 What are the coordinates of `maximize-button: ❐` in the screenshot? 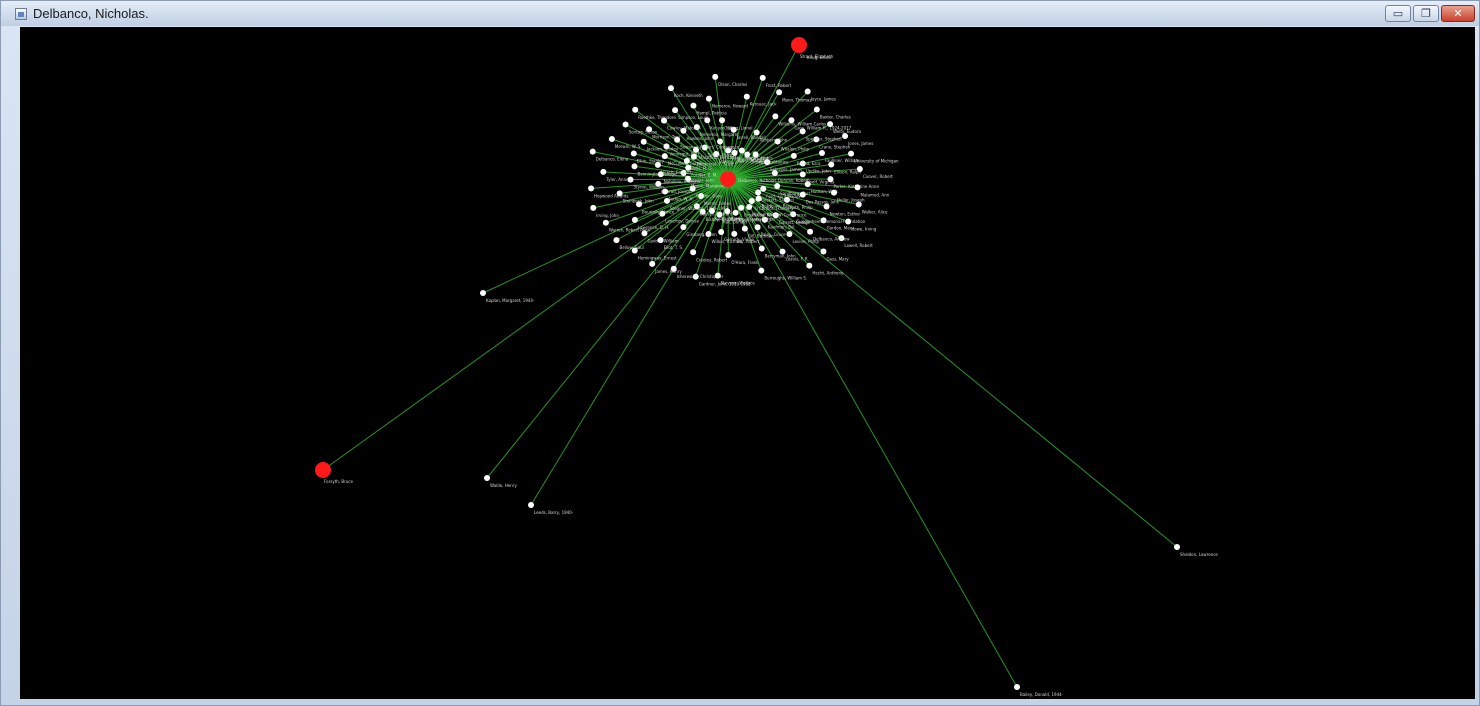 It's located at (1426, 13).